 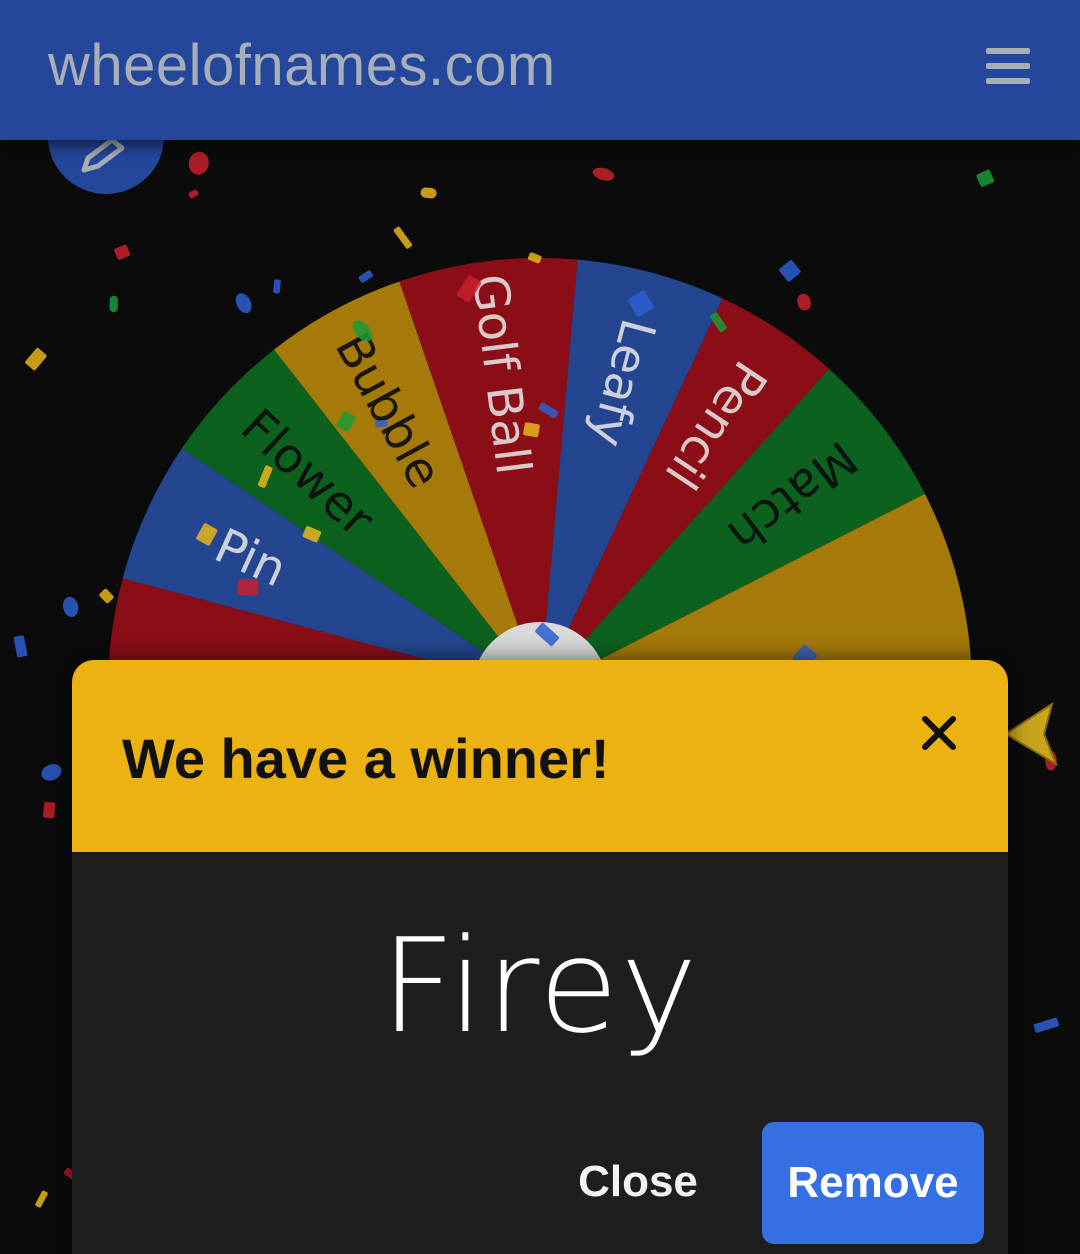 I want to click on remove-button: Remove, so click(x=873, y=1183).